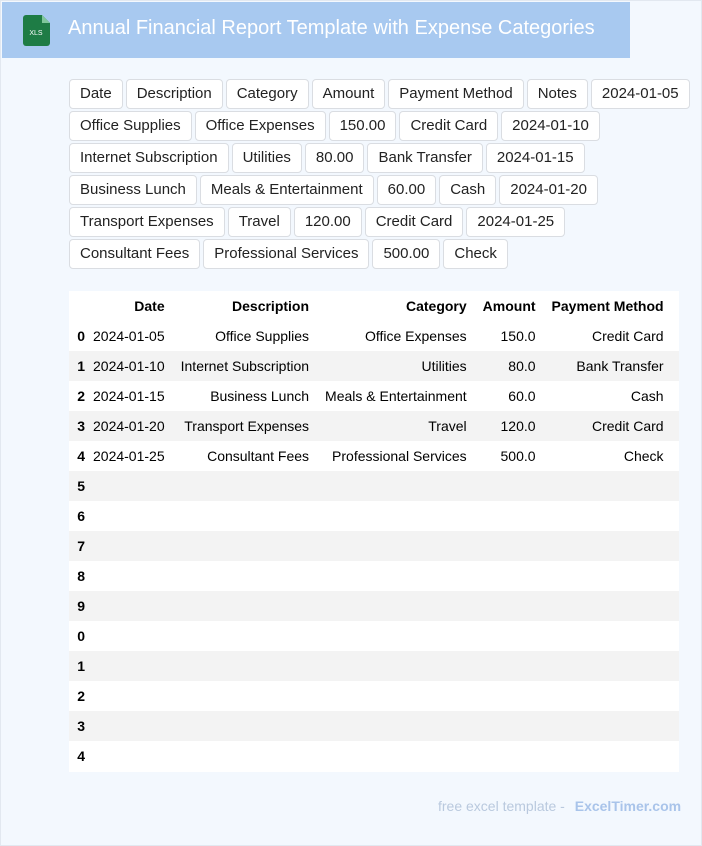 The width and height of the screenshot is (702, 846). I want to click on header-chip: Payment Method, so click(456, 94).